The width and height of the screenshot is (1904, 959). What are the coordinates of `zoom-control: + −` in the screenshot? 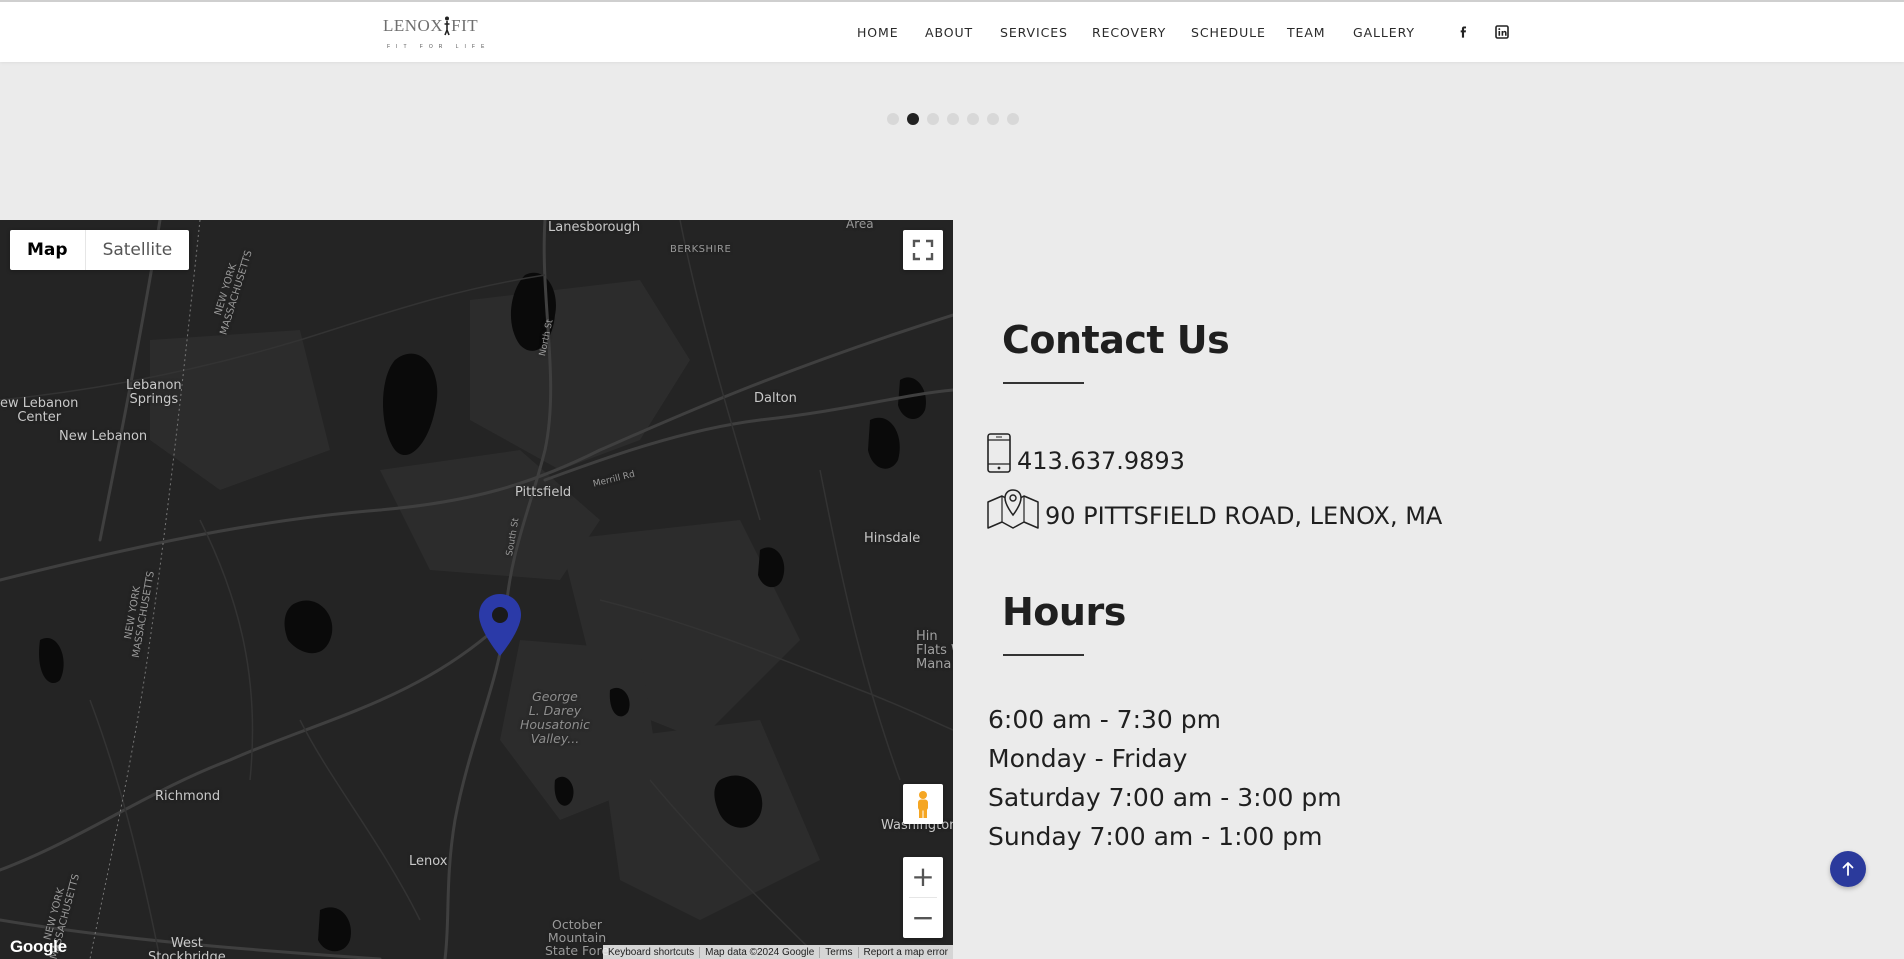 It's located at (923, 897).